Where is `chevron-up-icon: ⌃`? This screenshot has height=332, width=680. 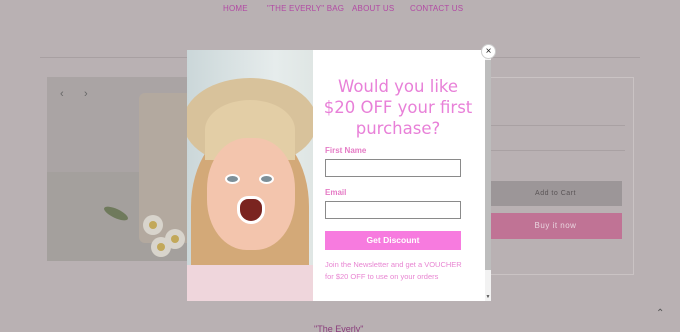 chevron-up-icon: ⌃ is located at coordinates (660, 313).